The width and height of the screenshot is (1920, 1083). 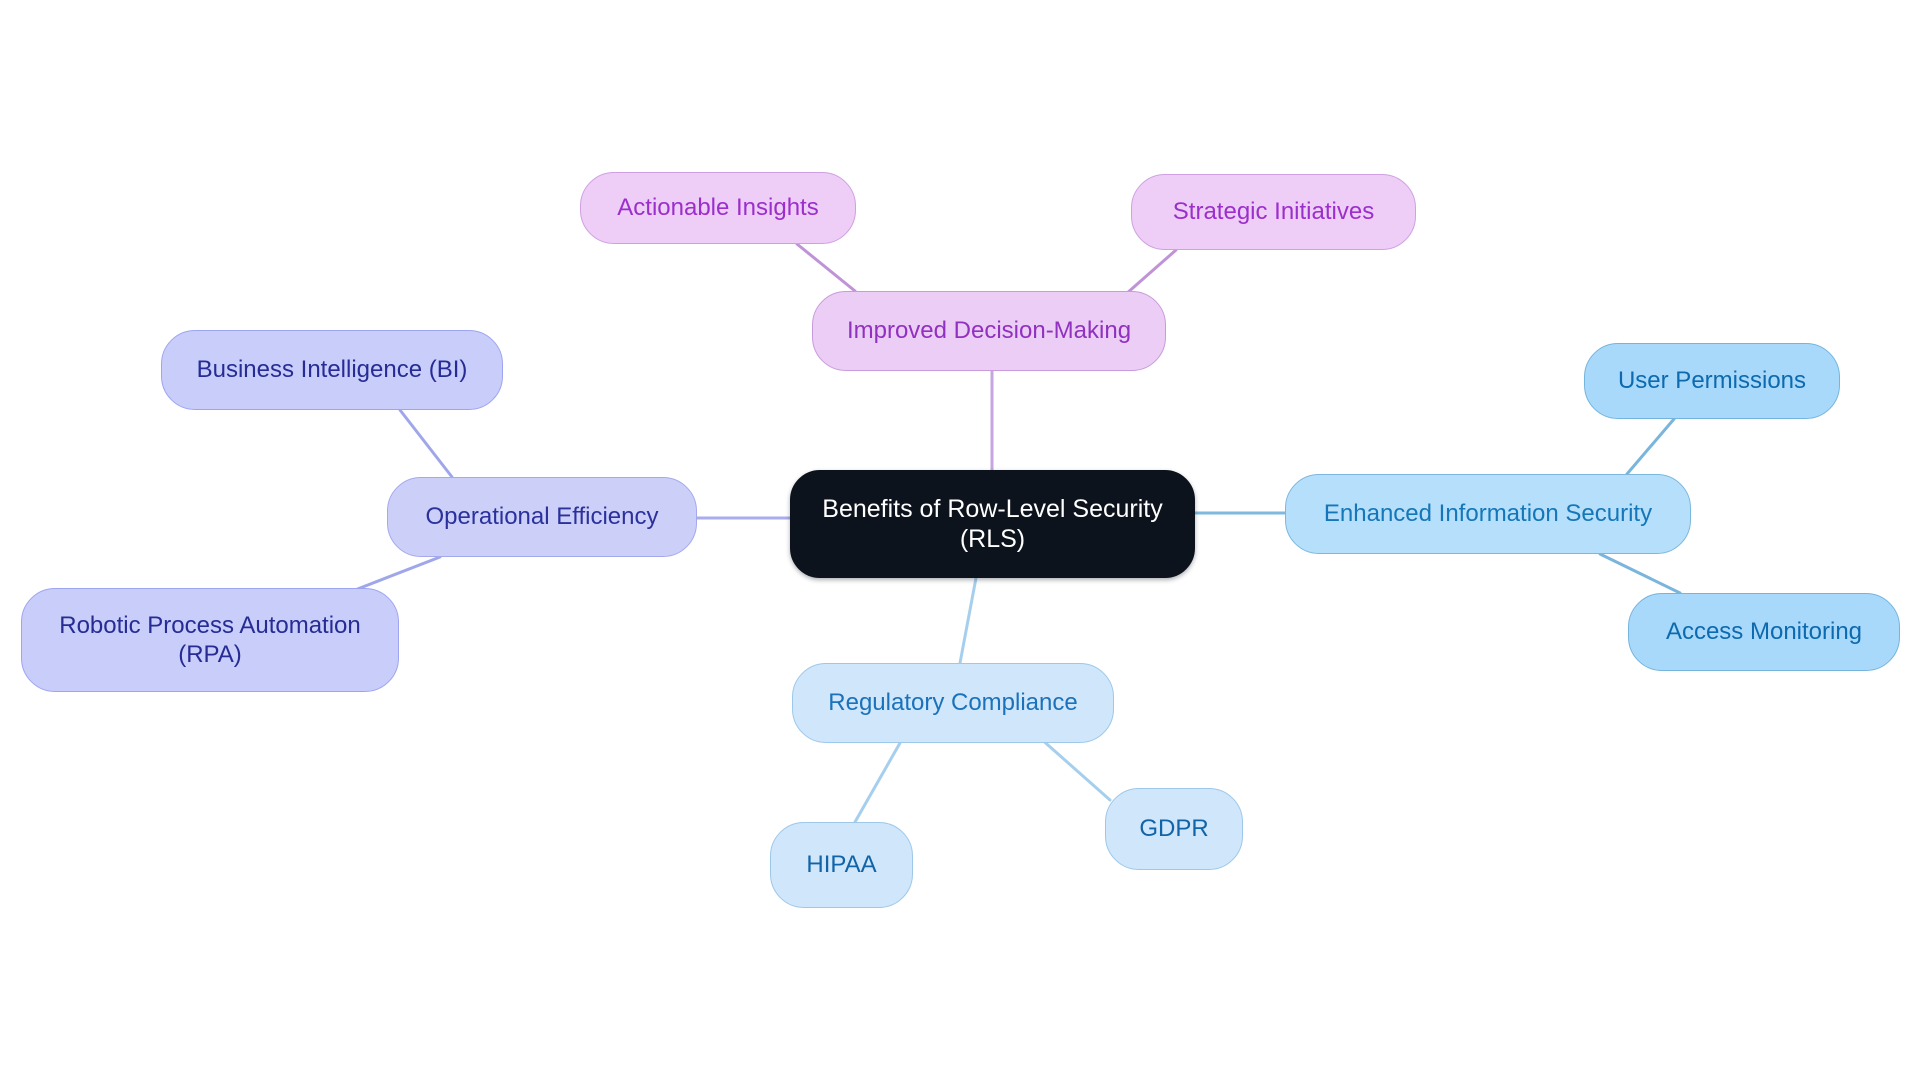 What do you see at coordinates (397, 573) in the screenshot?
I see `edge-operational-efficiency-robotic-process-automation` at bounding box center [397, 573].